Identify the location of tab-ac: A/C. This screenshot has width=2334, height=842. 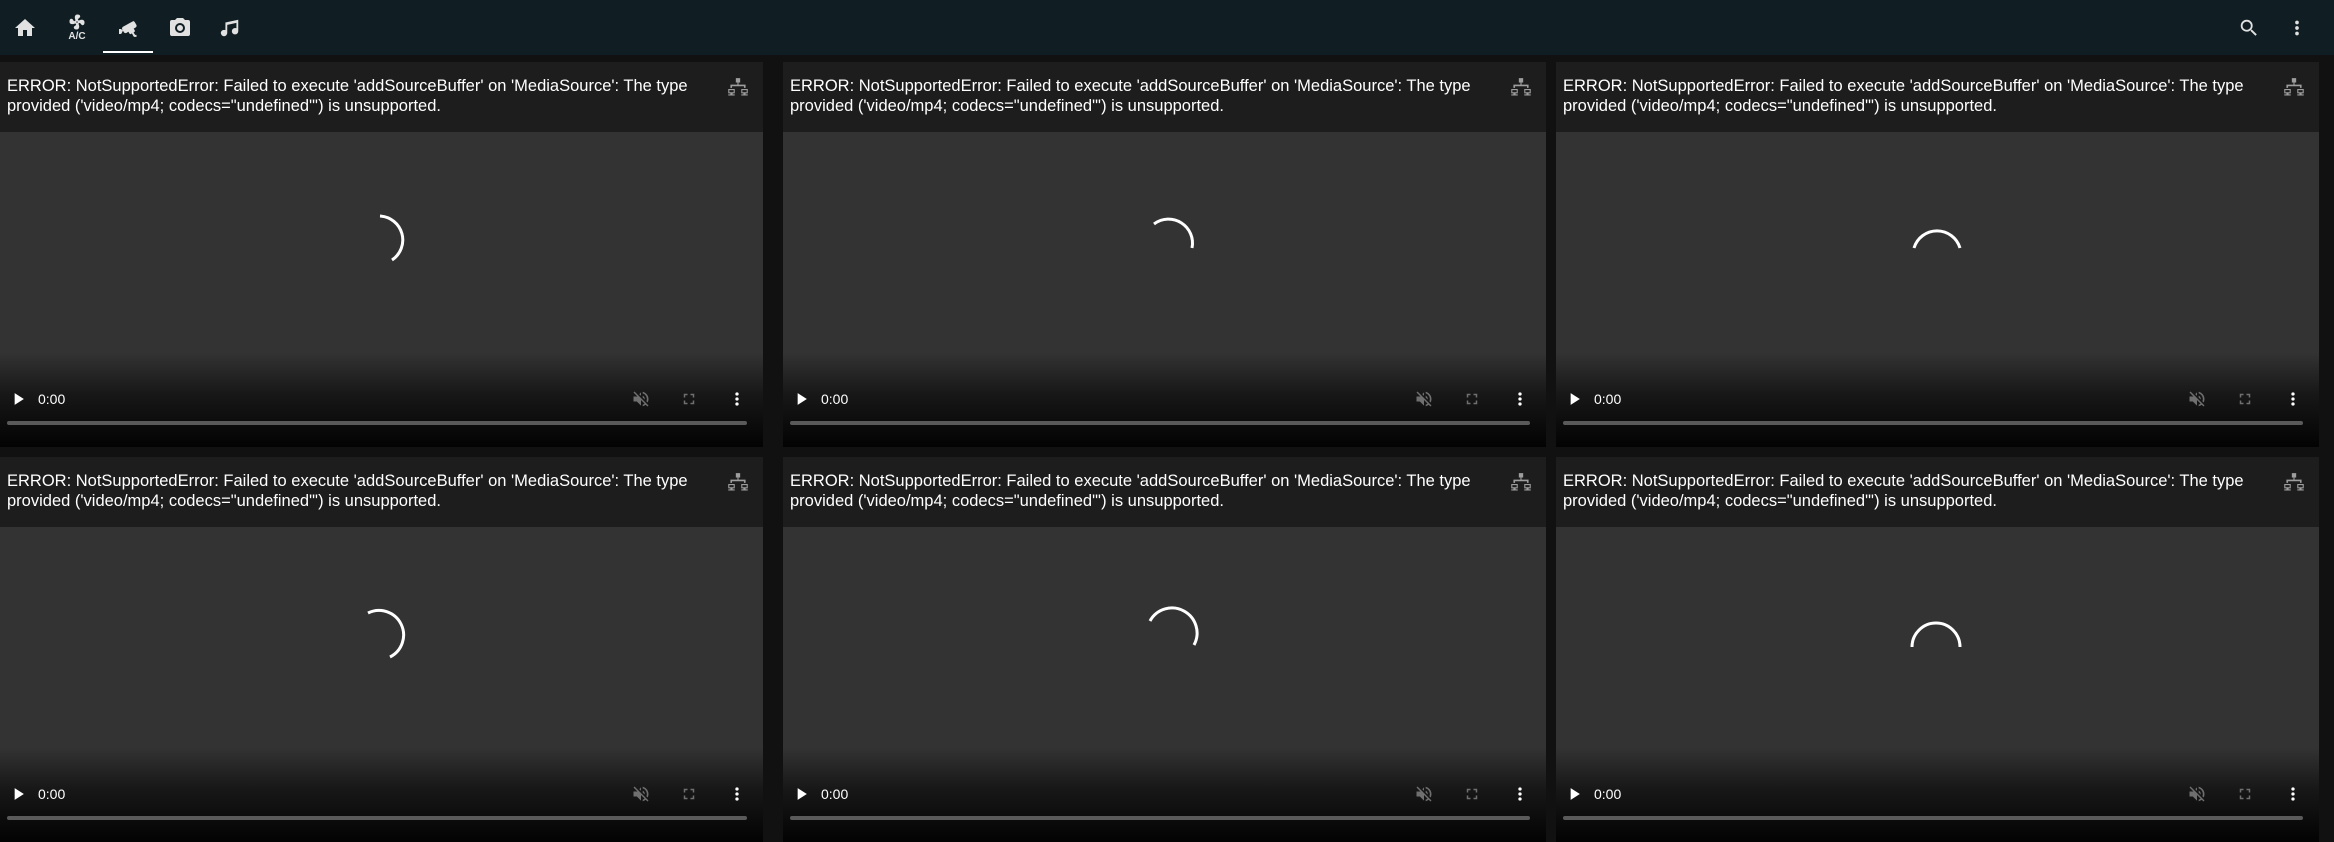
(77, 27).